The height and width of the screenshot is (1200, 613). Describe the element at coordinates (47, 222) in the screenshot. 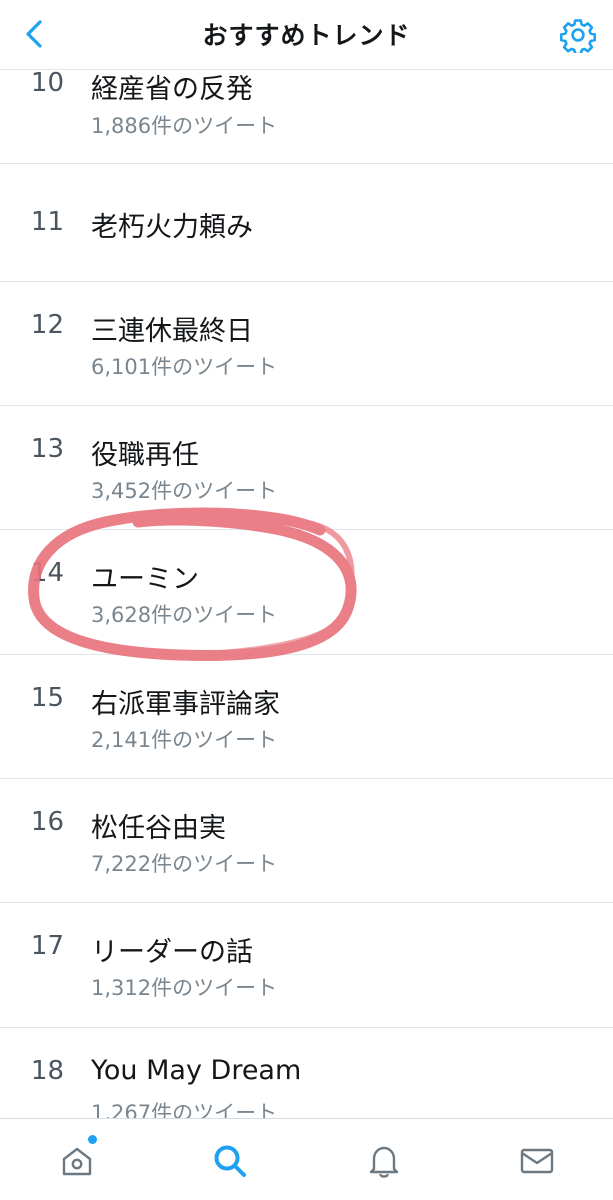

I see `trend-rank: 11` at that location.